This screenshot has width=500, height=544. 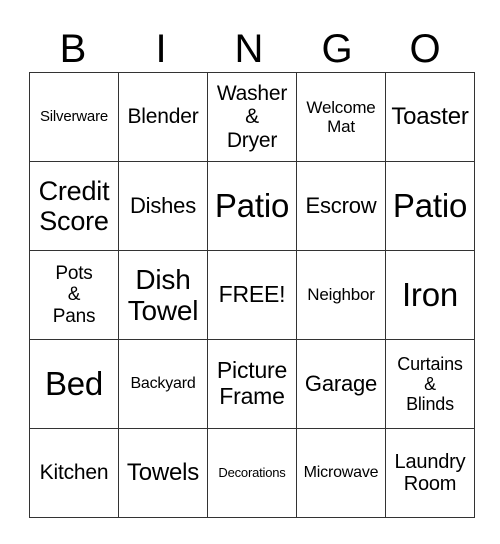 I want to click on bingo-cell: Dish Towel, so click(x=163, y=295).